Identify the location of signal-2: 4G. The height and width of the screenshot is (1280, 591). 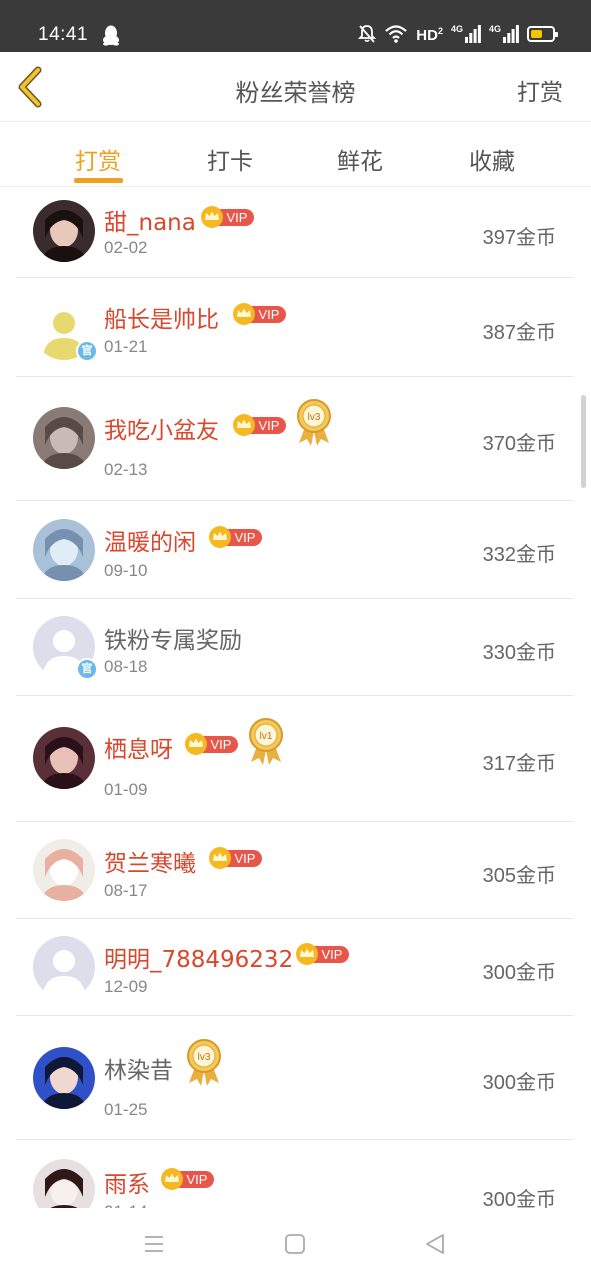
(504, 33).